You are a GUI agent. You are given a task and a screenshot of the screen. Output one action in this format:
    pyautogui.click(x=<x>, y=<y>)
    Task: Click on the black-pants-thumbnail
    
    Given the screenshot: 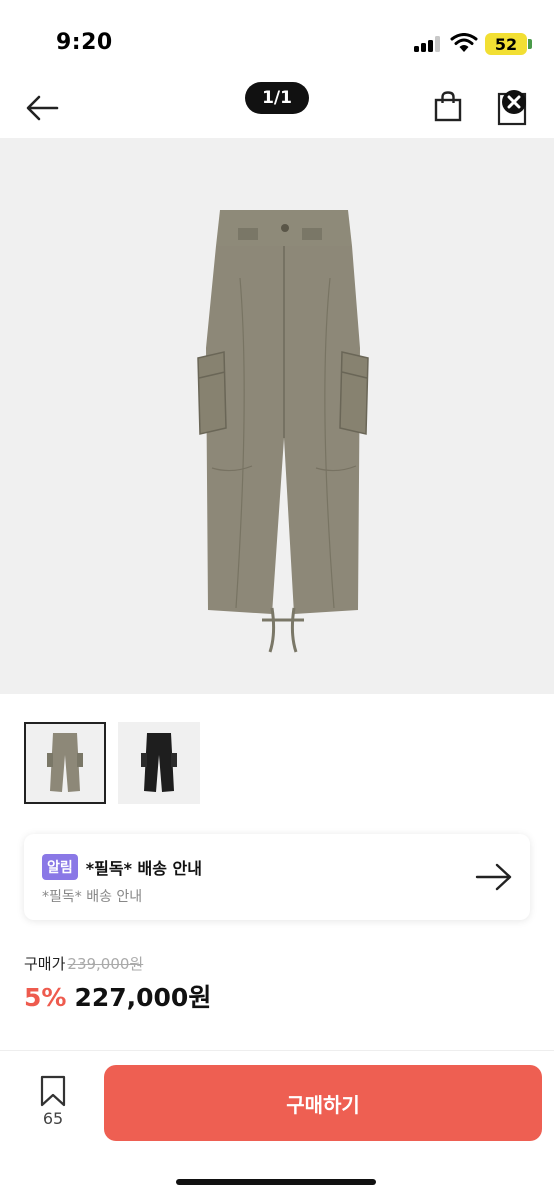 What is the action you would take?
    pyautogui.click(x=159, y=762)
    